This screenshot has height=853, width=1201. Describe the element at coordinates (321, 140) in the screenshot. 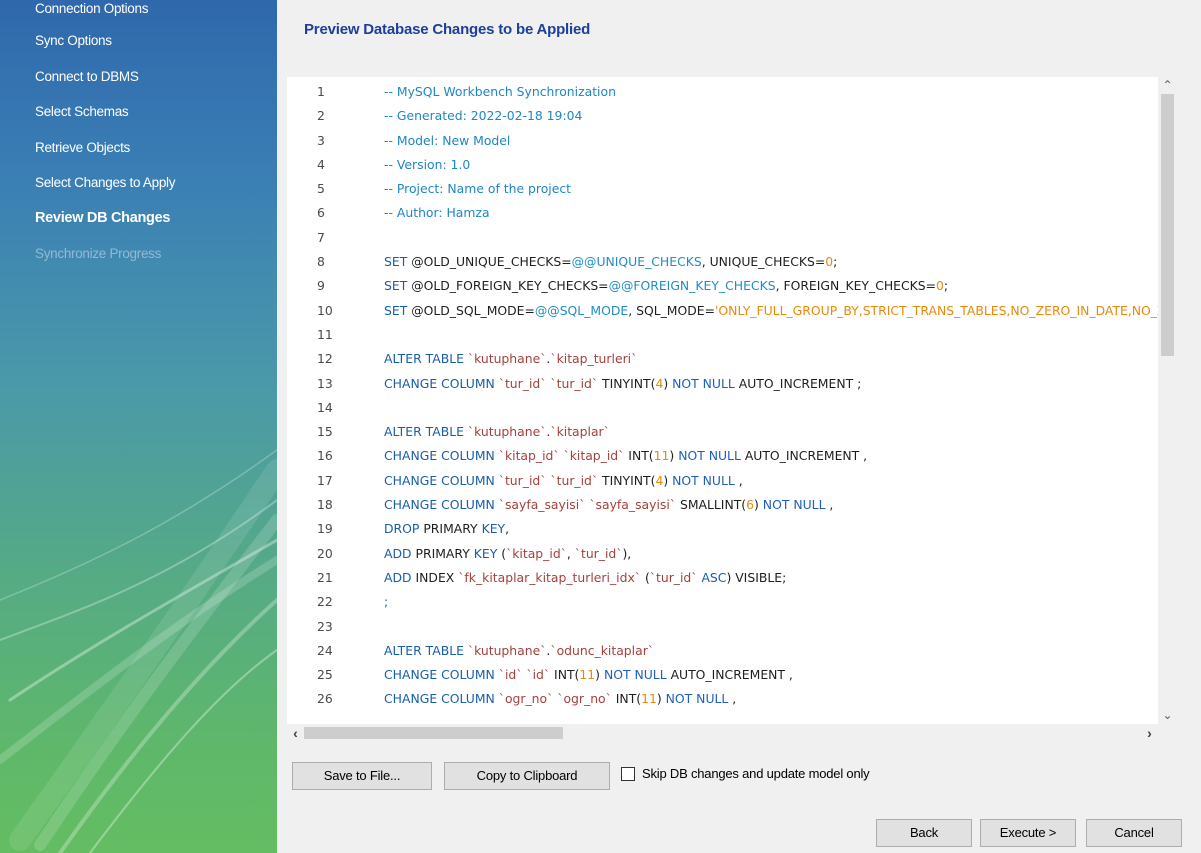

I see `line-number: 3` at that location.